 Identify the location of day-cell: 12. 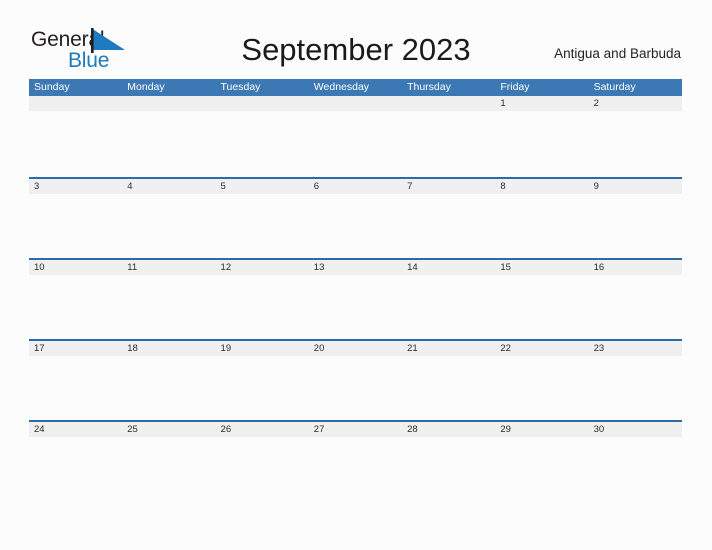
(262, 267).